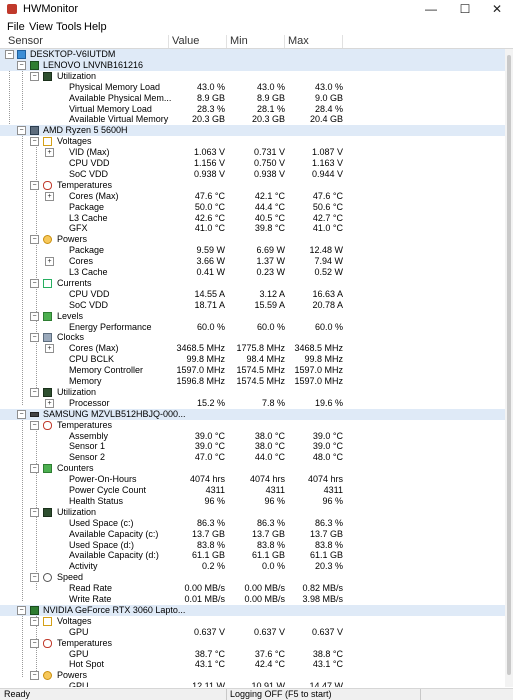 This screenshot has width=513, height=700. I want to click on sensor-row: + Cores (Max) 47.6 °C 42.1 °C 47.6 °C, so click(252, 196).